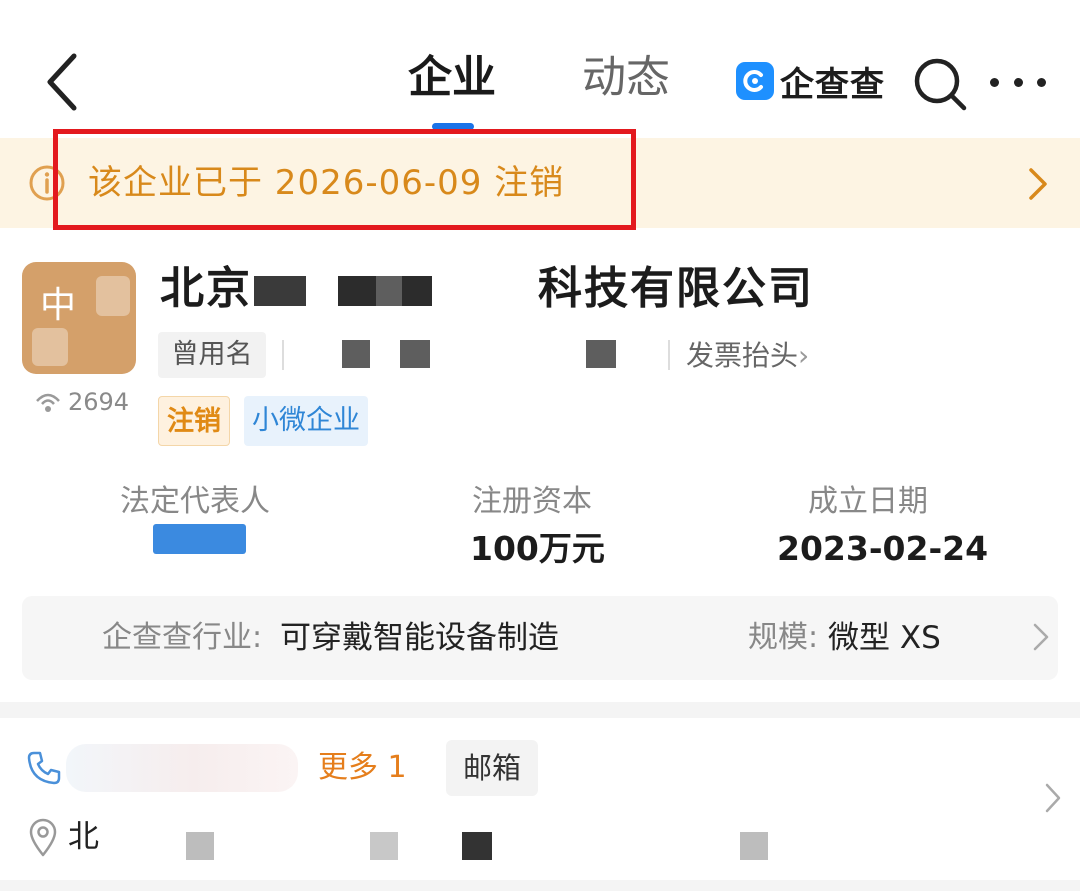 The image size is (1080, 891). I want to click on founded-date-value: 2023-02-24, so click(883, 548).